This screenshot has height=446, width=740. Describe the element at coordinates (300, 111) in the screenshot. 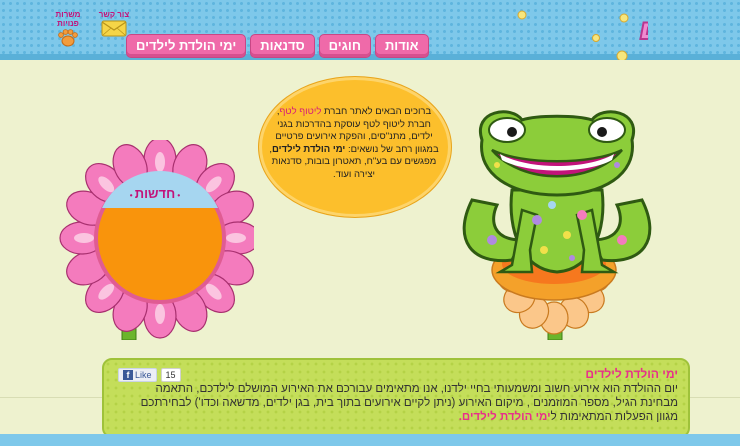

I see `brand-link: ליטוף לטף` at that location.